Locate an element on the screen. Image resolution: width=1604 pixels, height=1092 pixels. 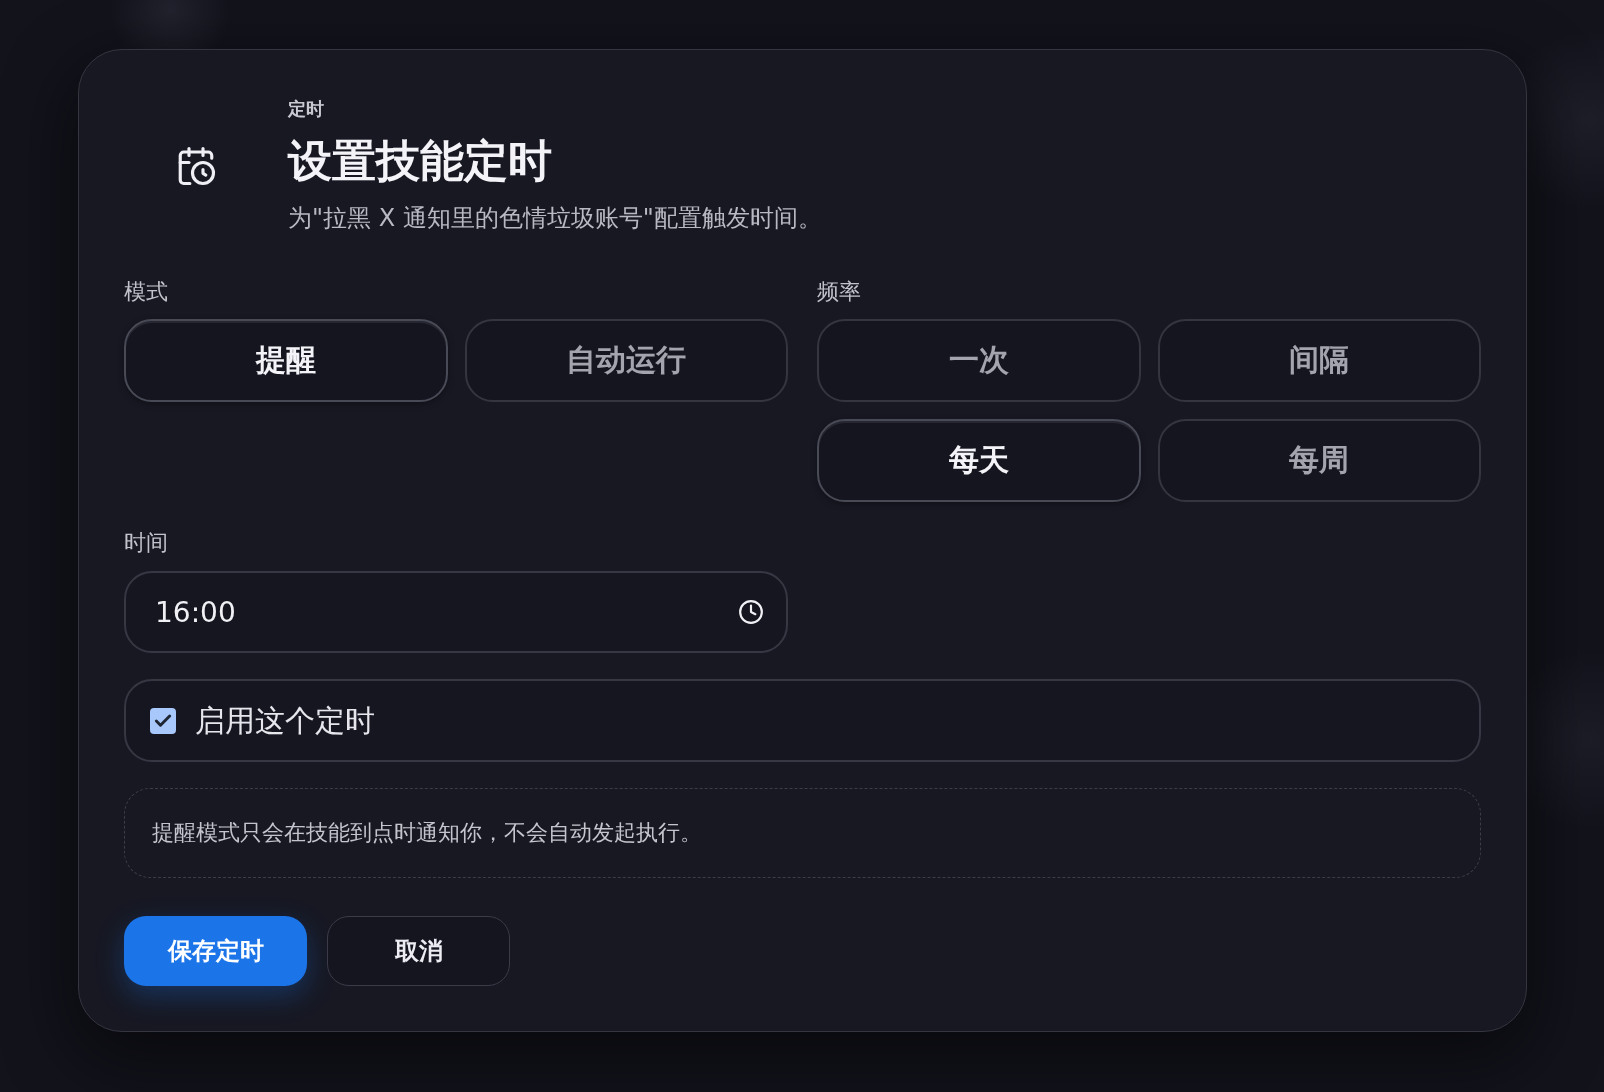
field-label: 时间 is located at coordinates (146, 543).